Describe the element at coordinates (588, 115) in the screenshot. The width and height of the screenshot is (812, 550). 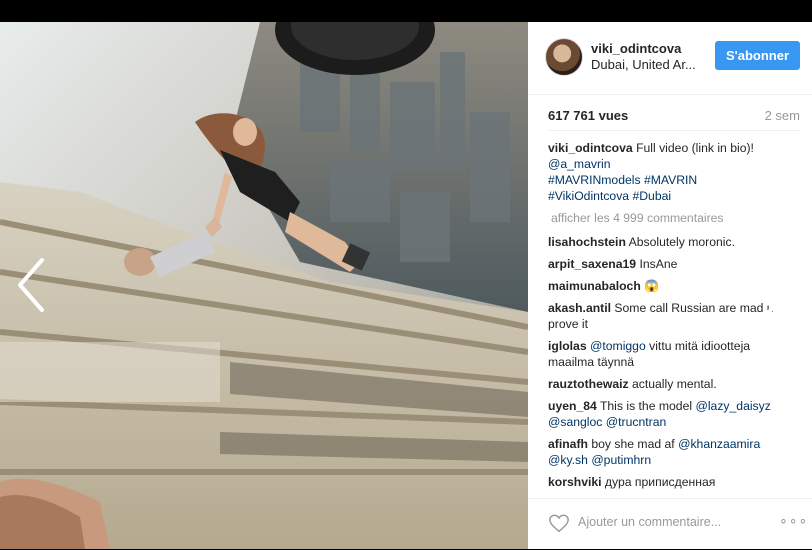
I see `view-count: 617 761 vues` at that location.